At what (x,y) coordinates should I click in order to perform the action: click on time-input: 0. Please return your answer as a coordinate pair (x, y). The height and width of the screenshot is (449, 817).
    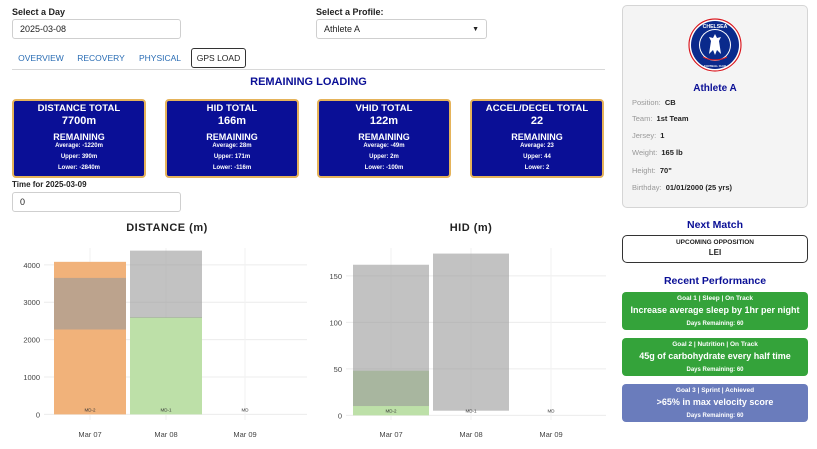
    Looking at the image, I should click on (96, 202).